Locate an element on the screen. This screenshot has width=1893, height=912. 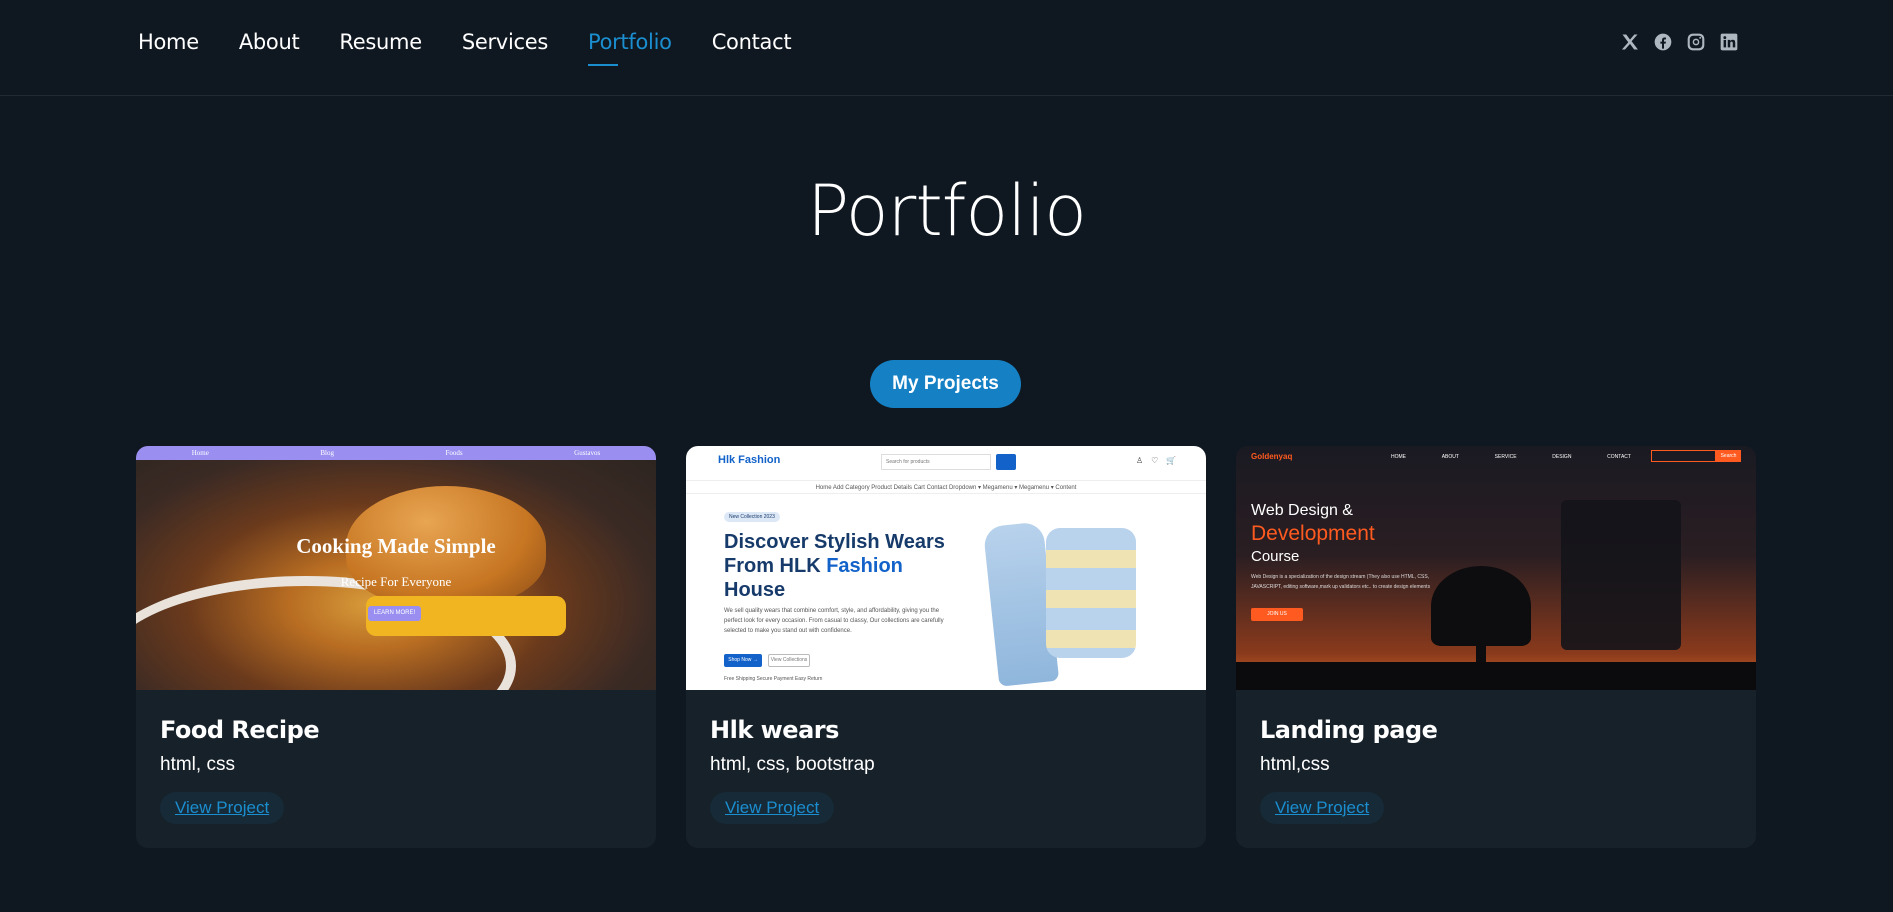
thumb-tag: New Collection 2023 is located at coordinates (752, 517).